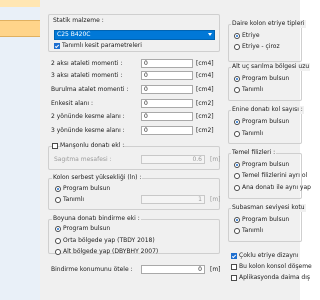  Describe the element at coordinates (58, 252) in the screenshot. I see `boyuna-bottom-radio` at that location.